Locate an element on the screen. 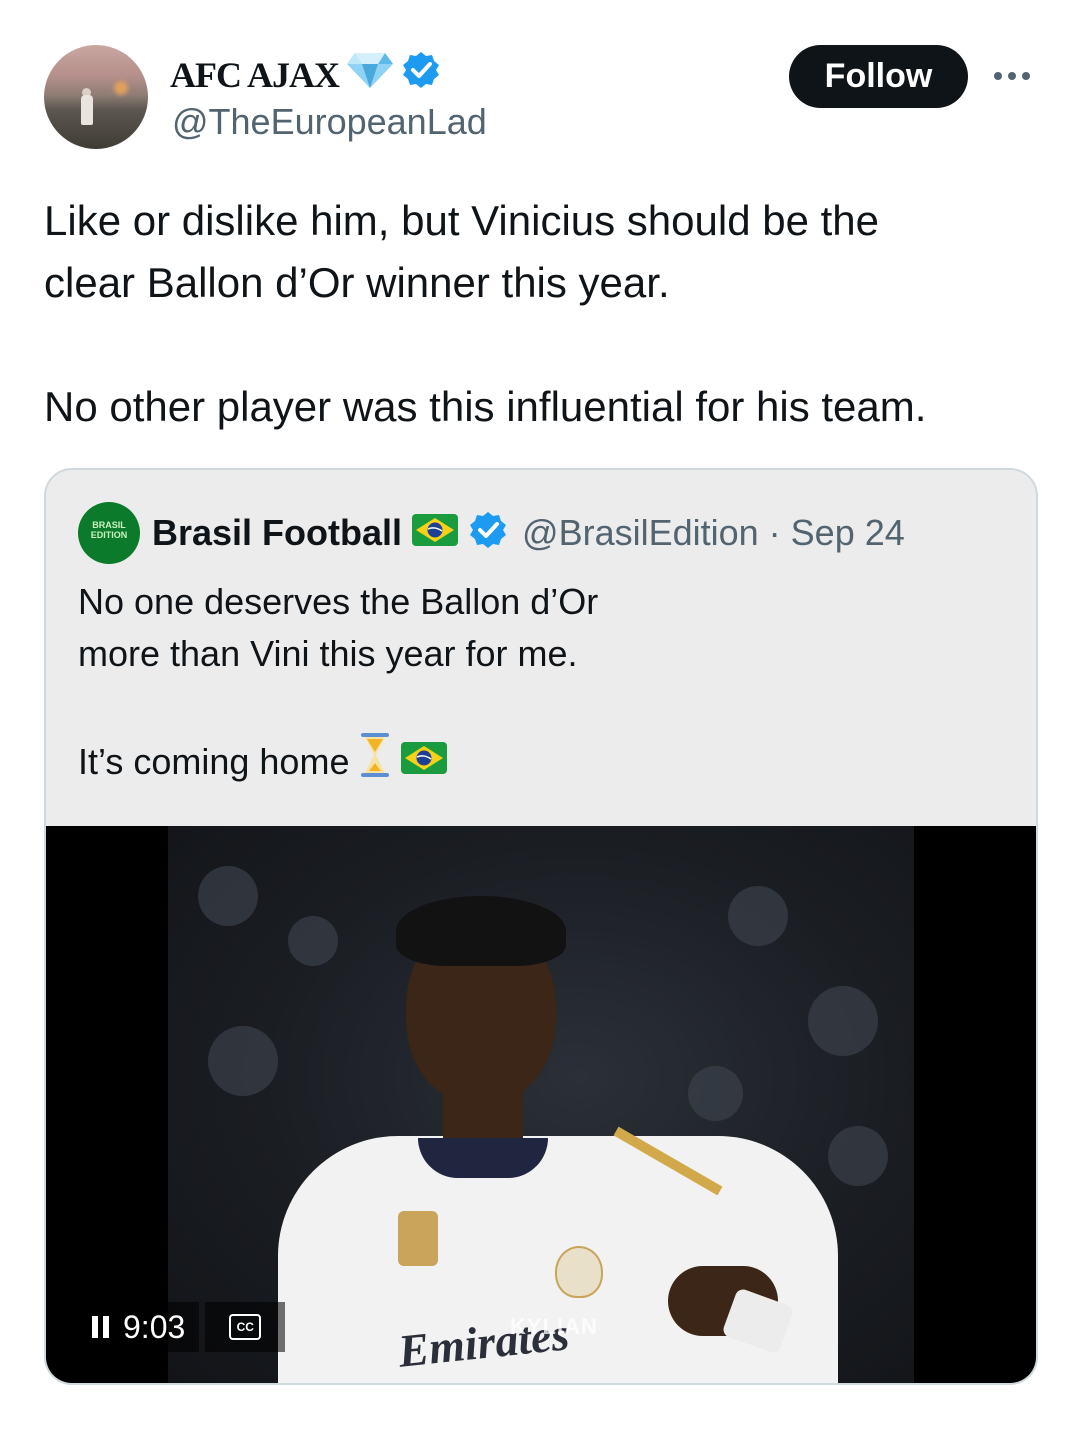 This screenshot has width=1080, height=1432. avatar-figure is located at coordinates (87, 110).